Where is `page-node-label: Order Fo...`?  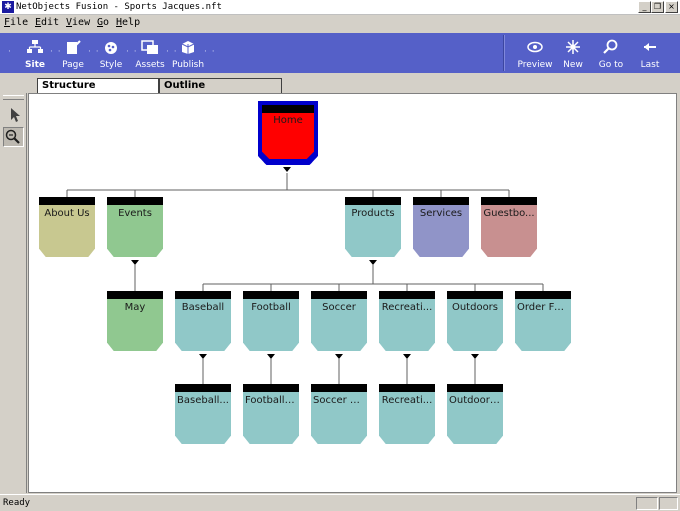
page-node-label: Order Fo... is located at coordinates (543, 307).